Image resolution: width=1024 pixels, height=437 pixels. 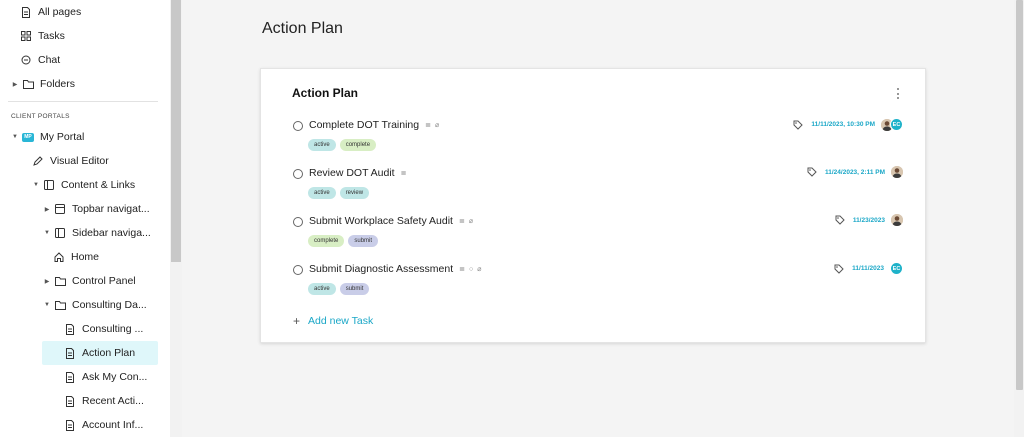 I want to click on task-name: Submit Workplace Safety Audit, so click(x=381, y=221).